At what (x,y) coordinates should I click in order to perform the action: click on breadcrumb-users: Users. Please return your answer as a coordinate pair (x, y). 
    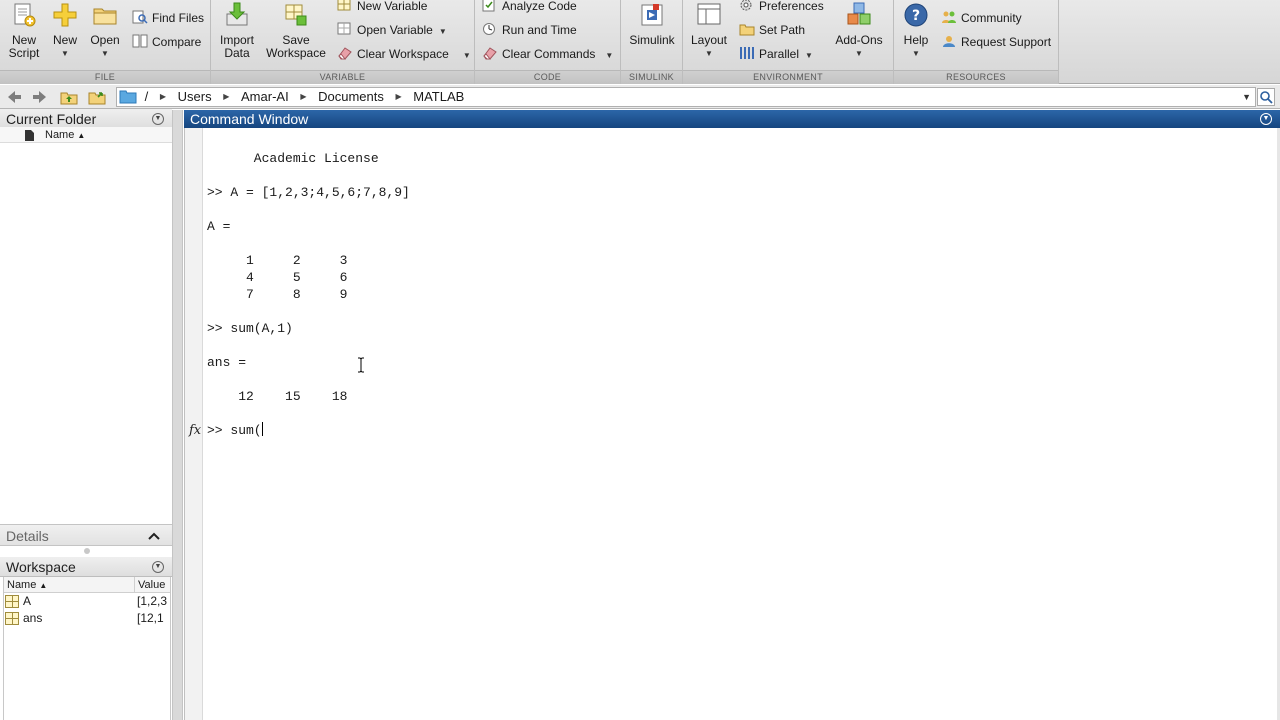
    Looking at the image, I should click on (195, 97).